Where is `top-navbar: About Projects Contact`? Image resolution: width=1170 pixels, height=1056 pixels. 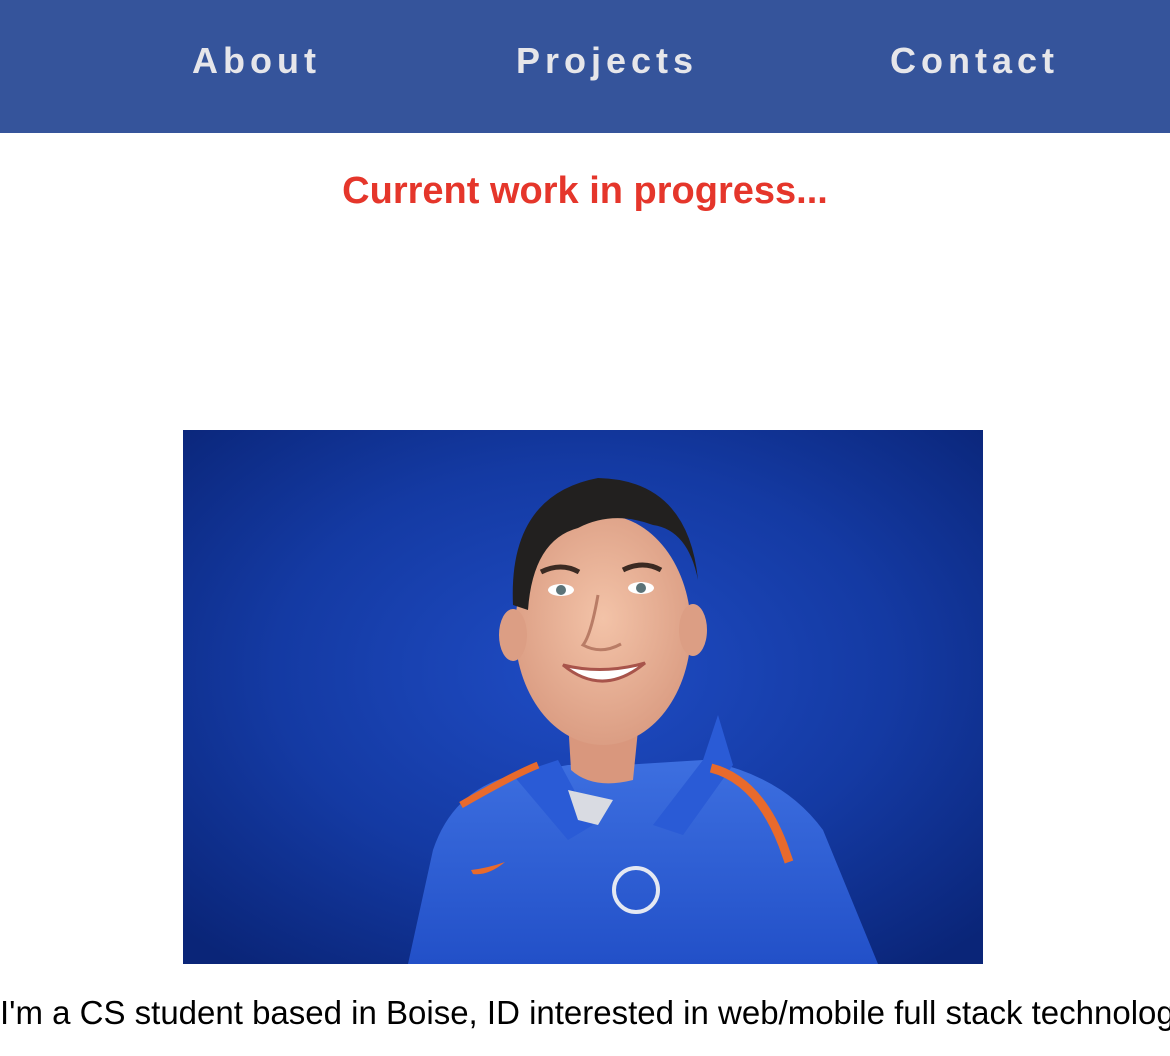
top-navbar: About Projects Contact is located at coordinates (585, 66).